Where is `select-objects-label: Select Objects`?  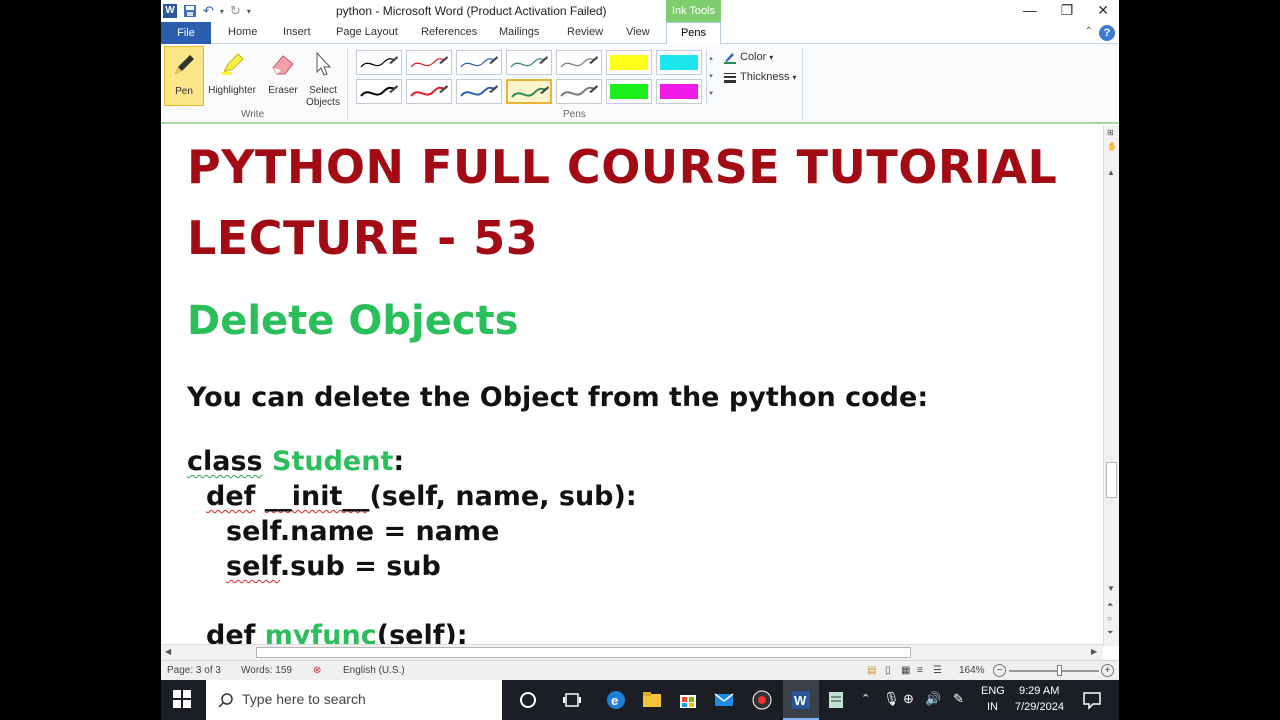
select-objects-label: Select Objects is located at coordinates (323, 96).